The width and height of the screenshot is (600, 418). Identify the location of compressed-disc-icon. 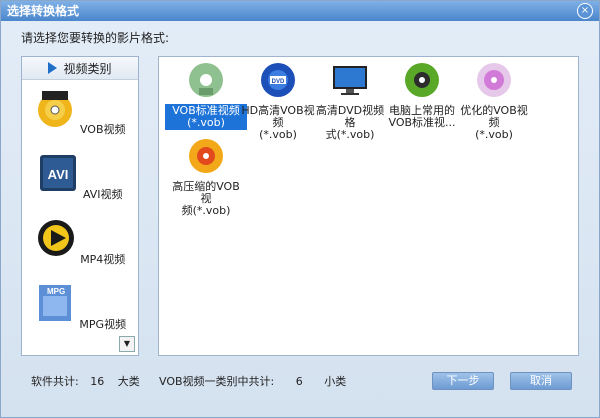
(206, 156).